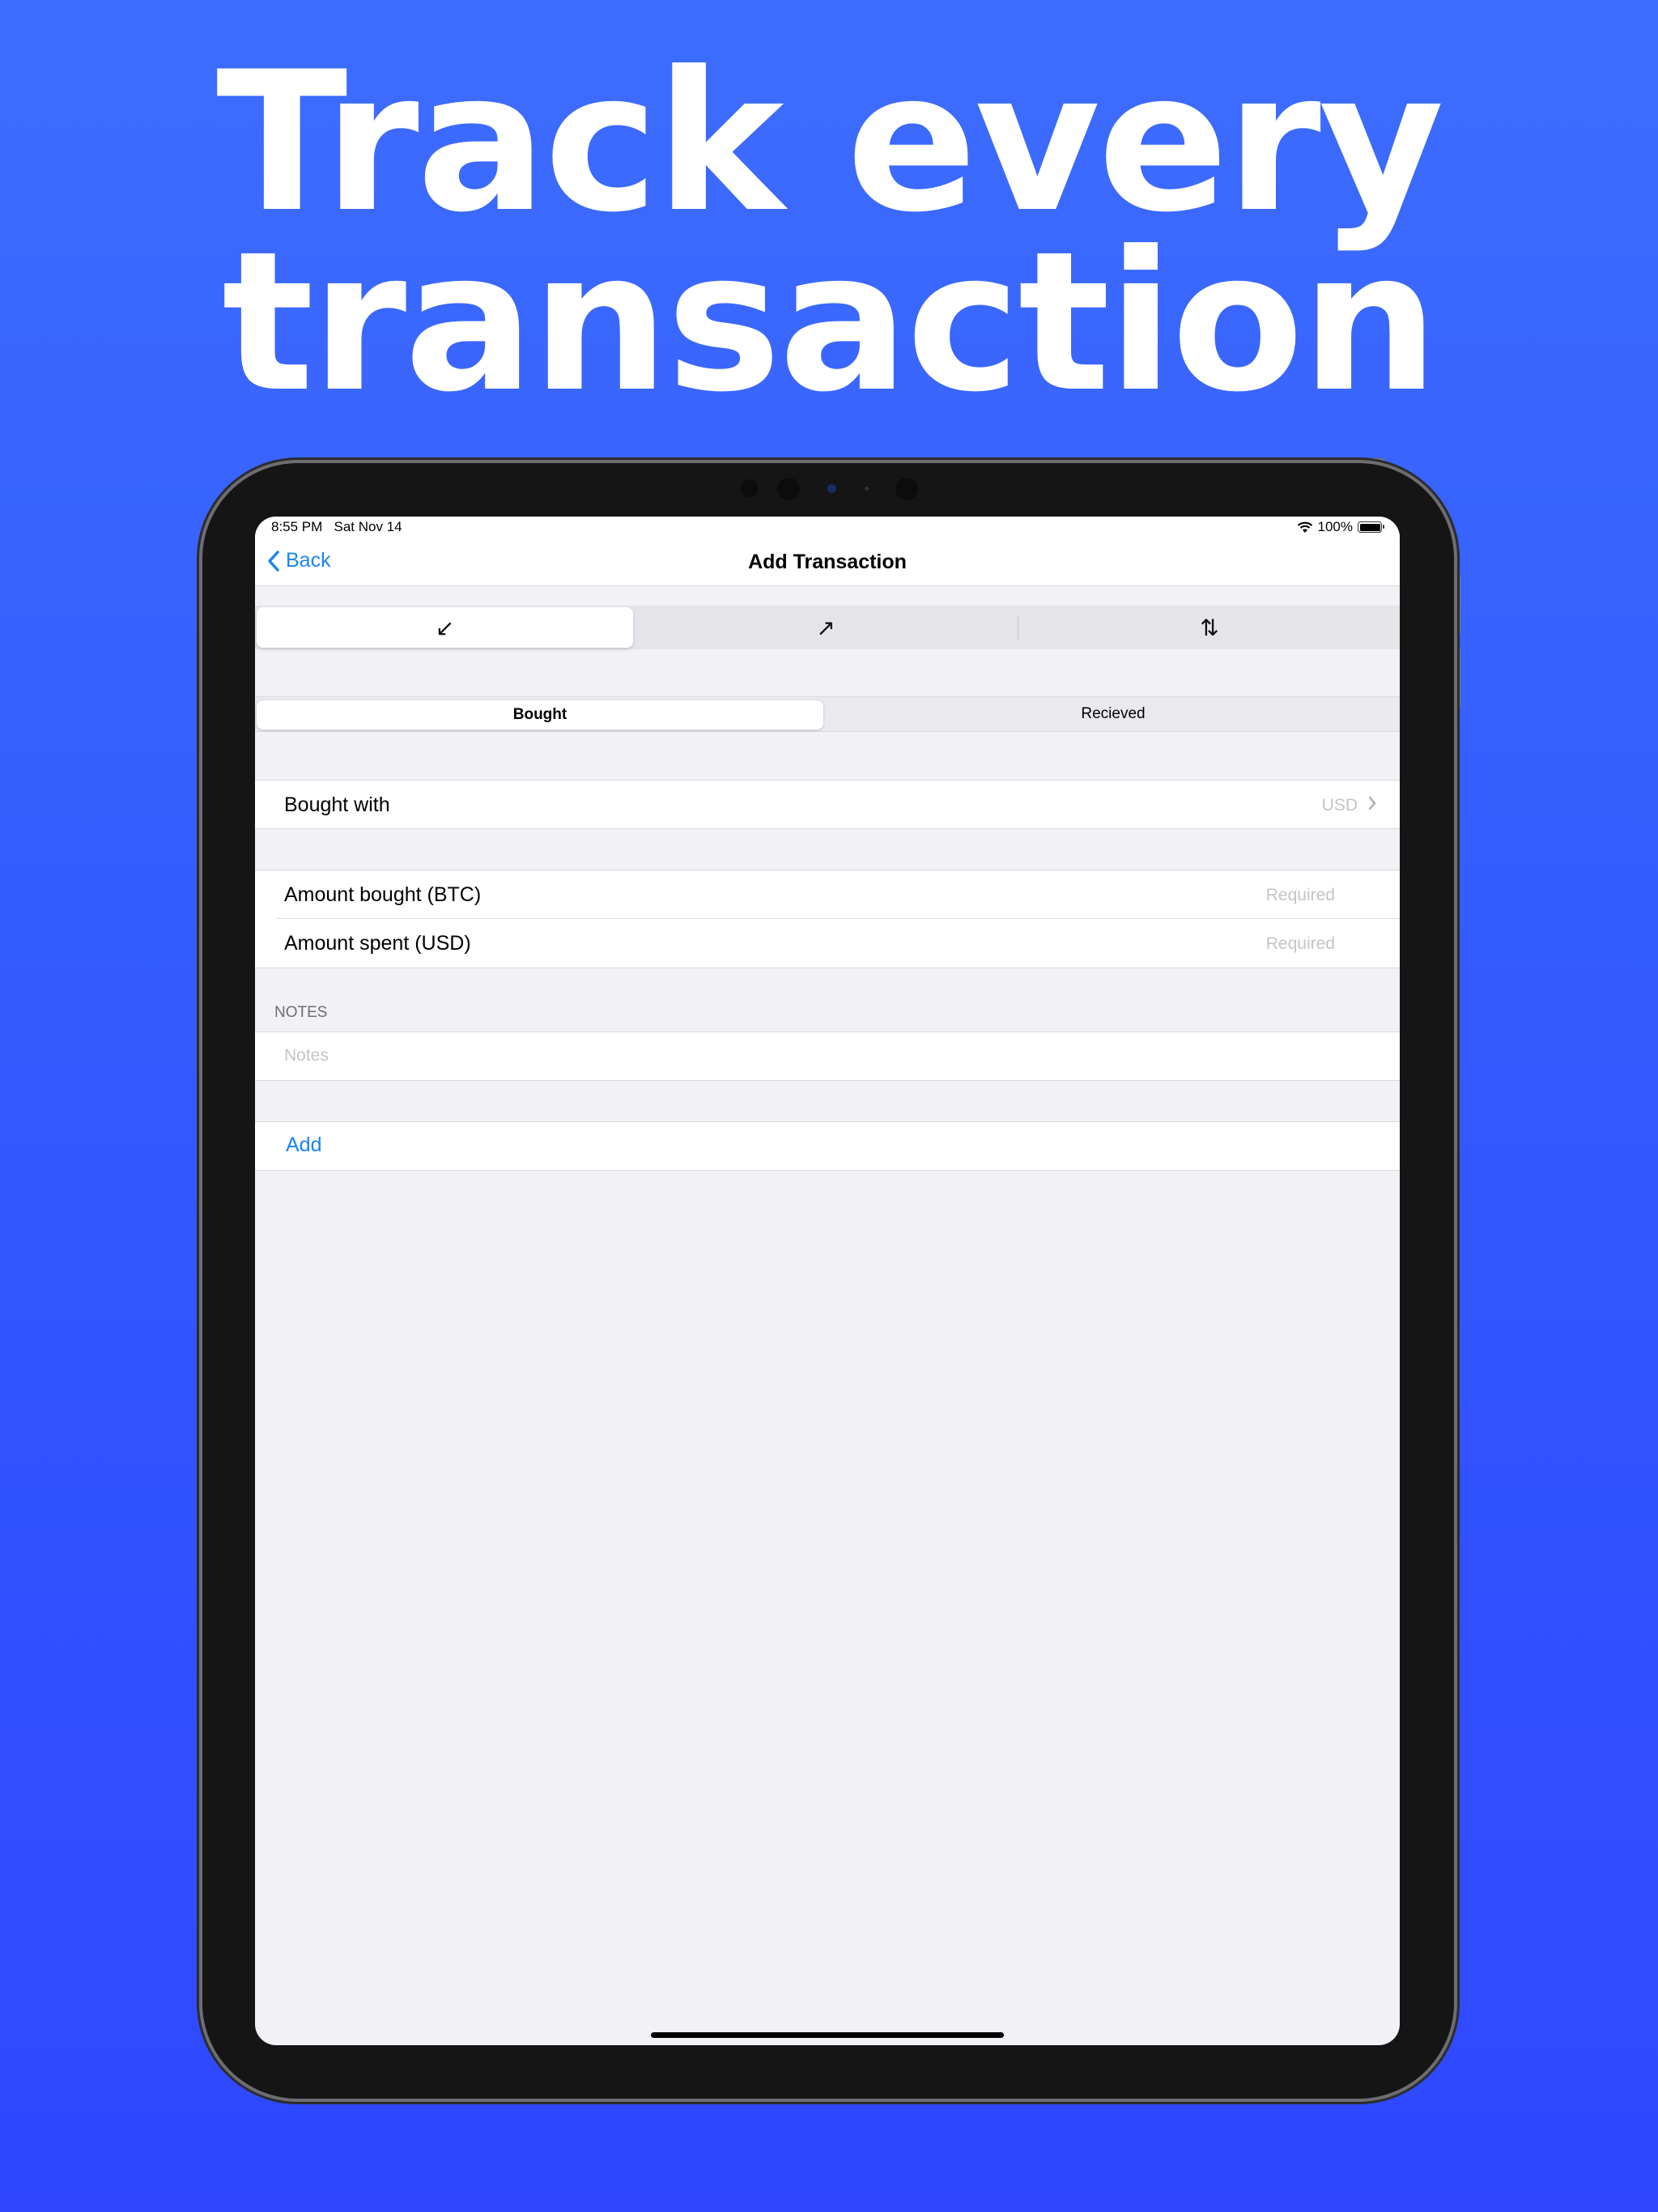 This screenshot has width=1658, height=2212. I want to click on page-title: Add Transaction, so click(827, 562).